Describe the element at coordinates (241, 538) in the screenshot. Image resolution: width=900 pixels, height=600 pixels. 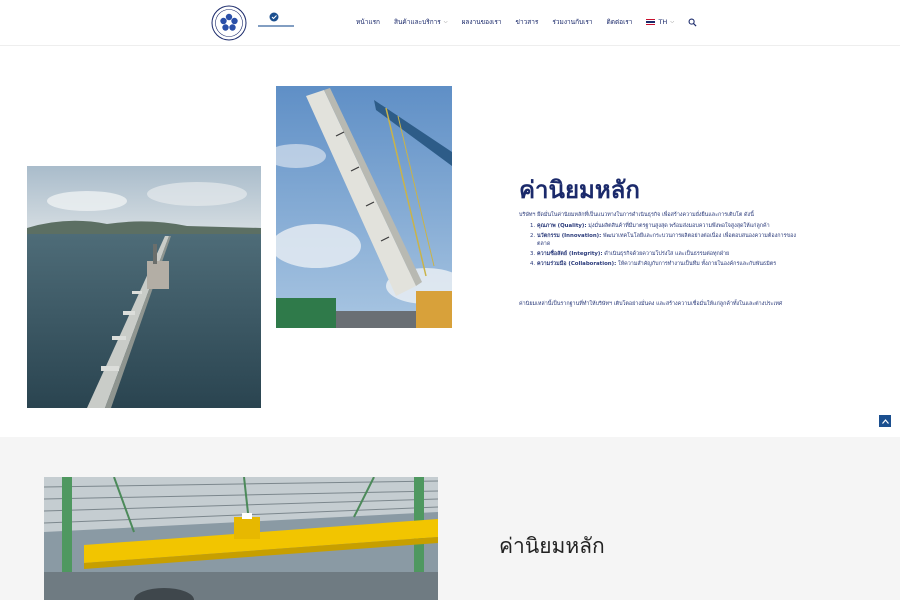
I see `factory-crane-photo` at that location.